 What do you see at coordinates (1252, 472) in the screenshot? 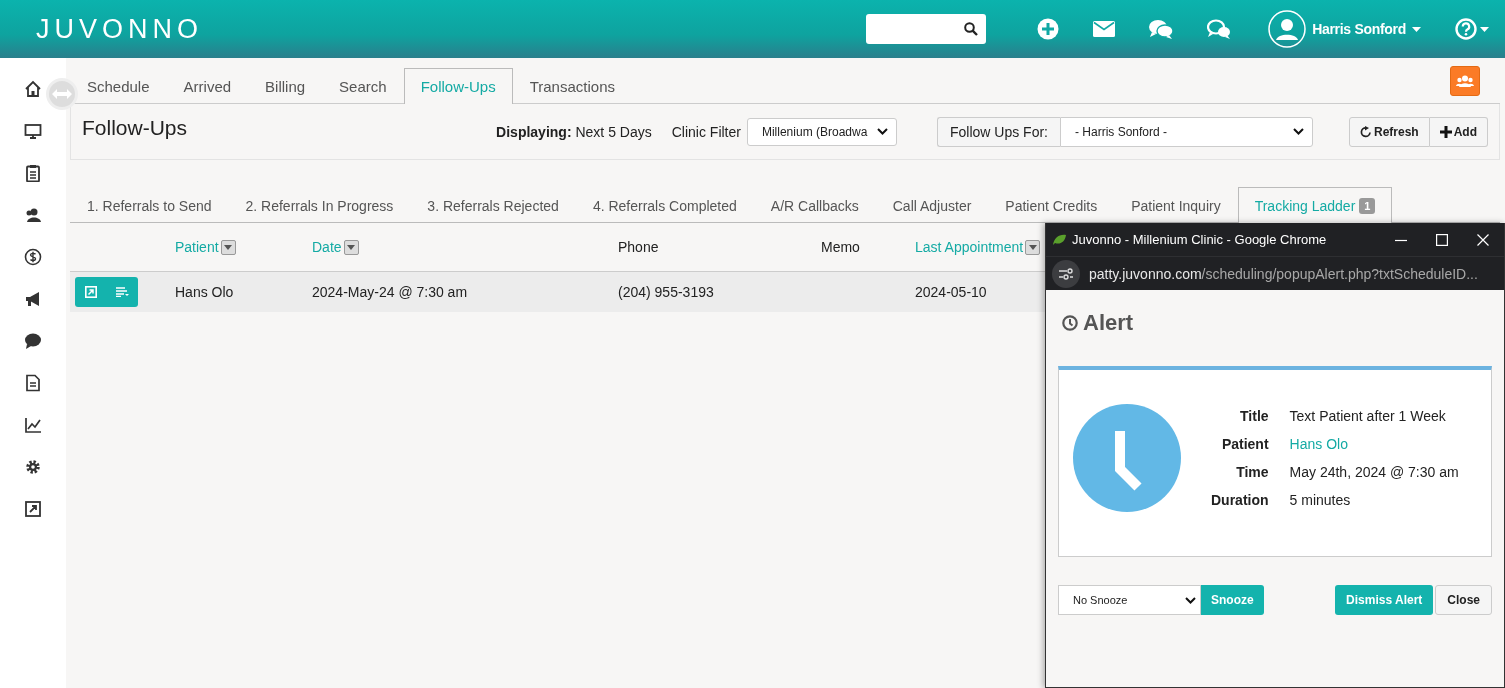
I see `field-label: Time` at bounding box center [1252, 472].